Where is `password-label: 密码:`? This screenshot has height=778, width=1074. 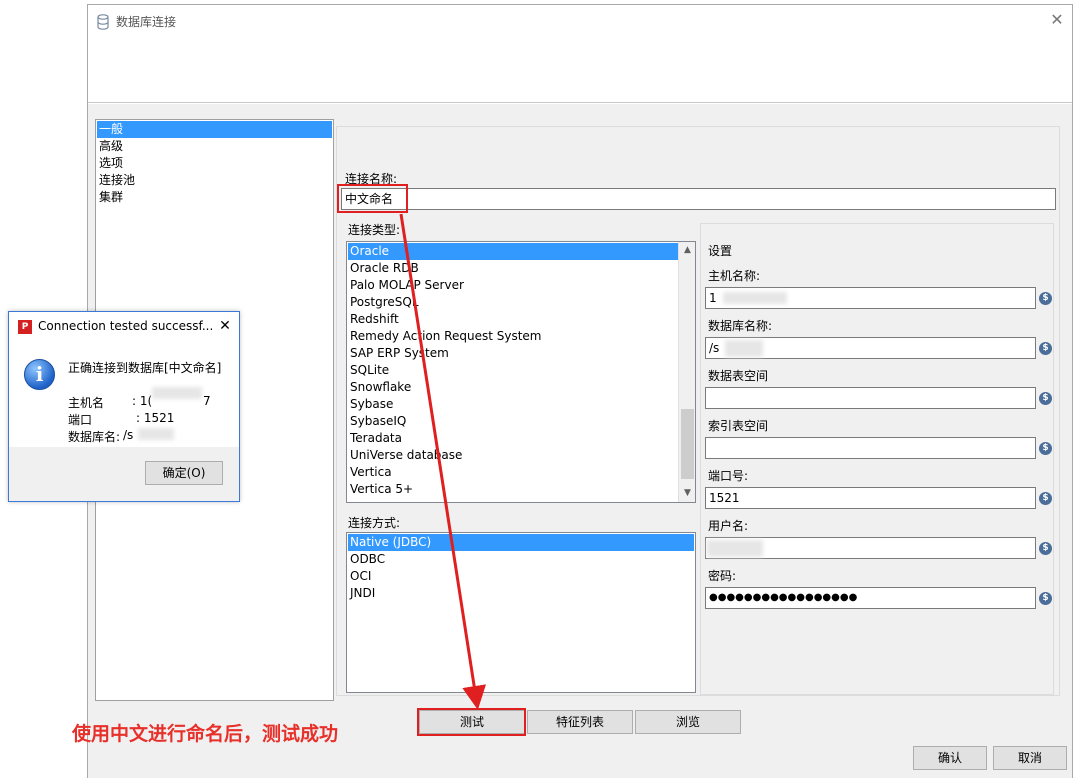
password-label: 密码: is located at coordinates (722, 576).